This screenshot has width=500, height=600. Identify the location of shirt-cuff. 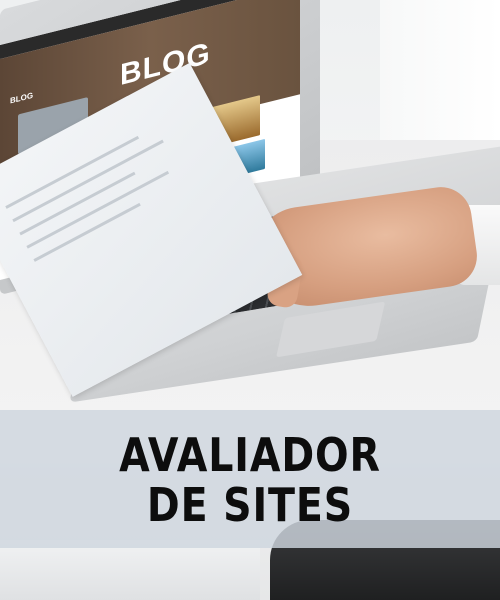
(130, 570).